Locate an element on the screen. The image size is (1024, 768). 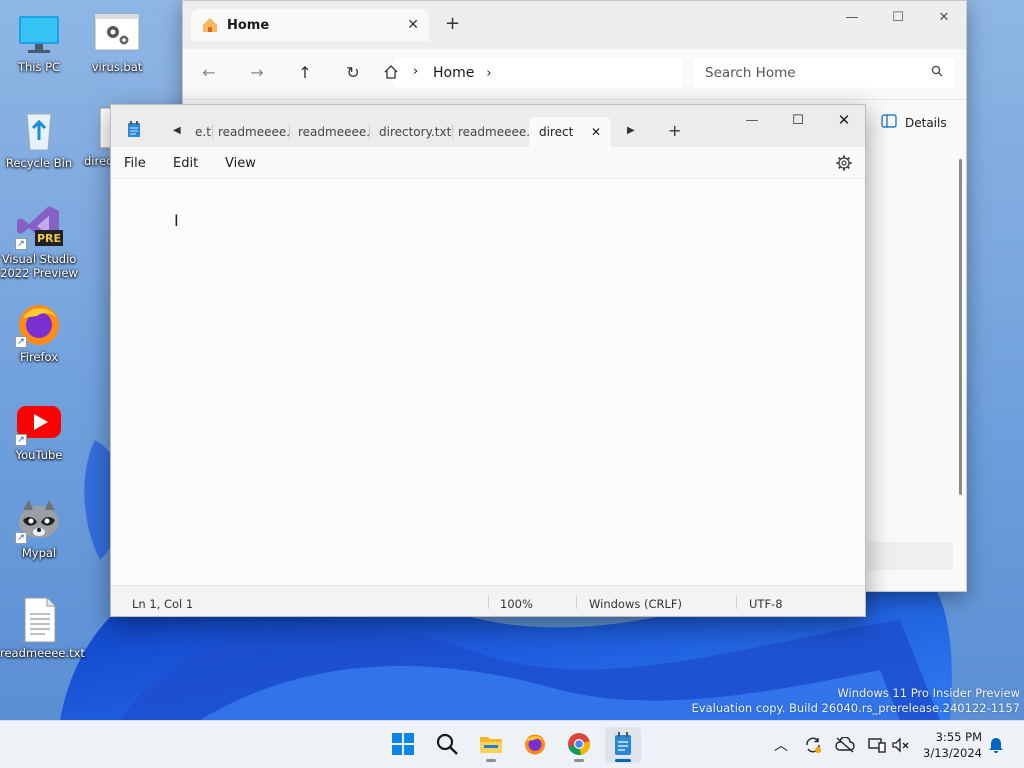
menu-view: View is located at coordinates (240, 163).